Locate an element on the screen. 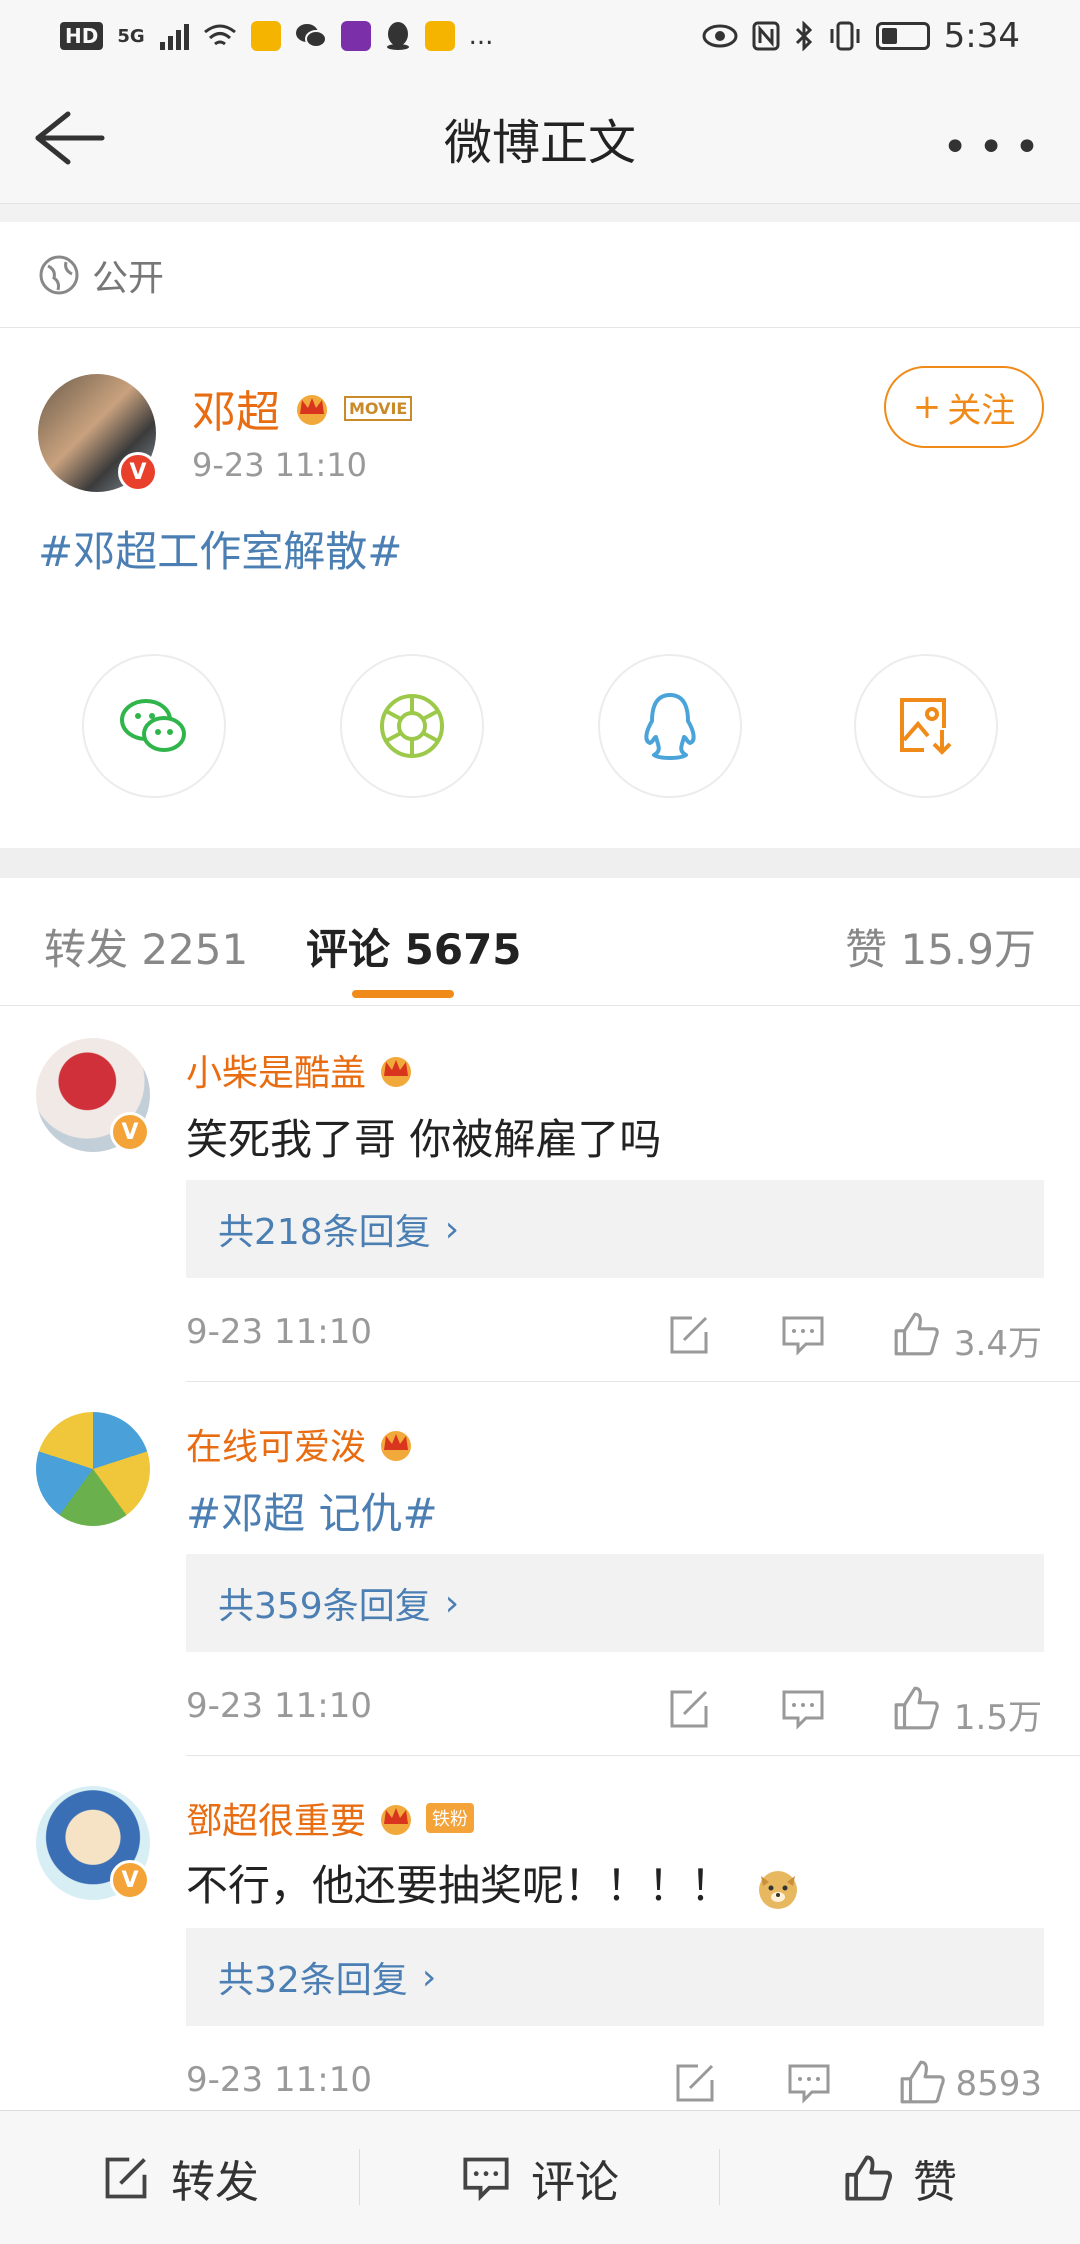 Image resolution: width=1080 pixels, height=2244 pixels. tab-likes: 赞 15.9万 is located at coordinates (940, 946).